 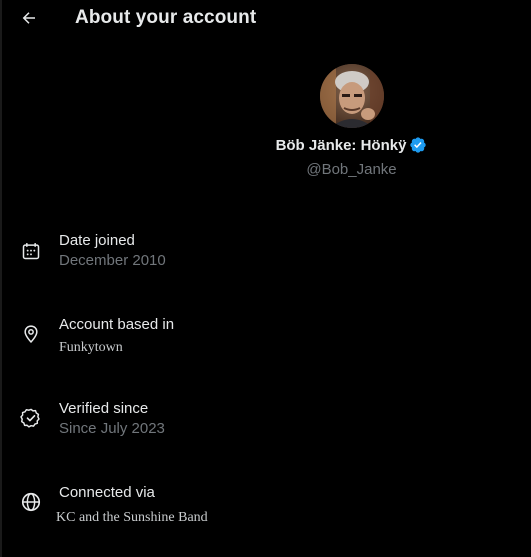 I want to click on date-joined-row: Date joined December 2010, so click(x=265, y=257).